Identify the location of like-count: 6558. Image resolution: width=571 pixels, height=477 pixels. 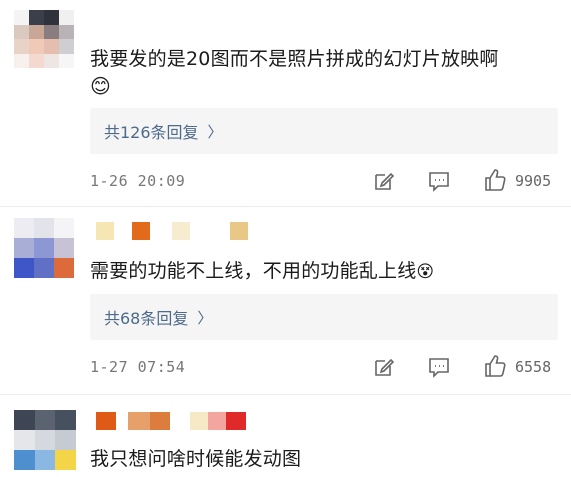
(533, 367).